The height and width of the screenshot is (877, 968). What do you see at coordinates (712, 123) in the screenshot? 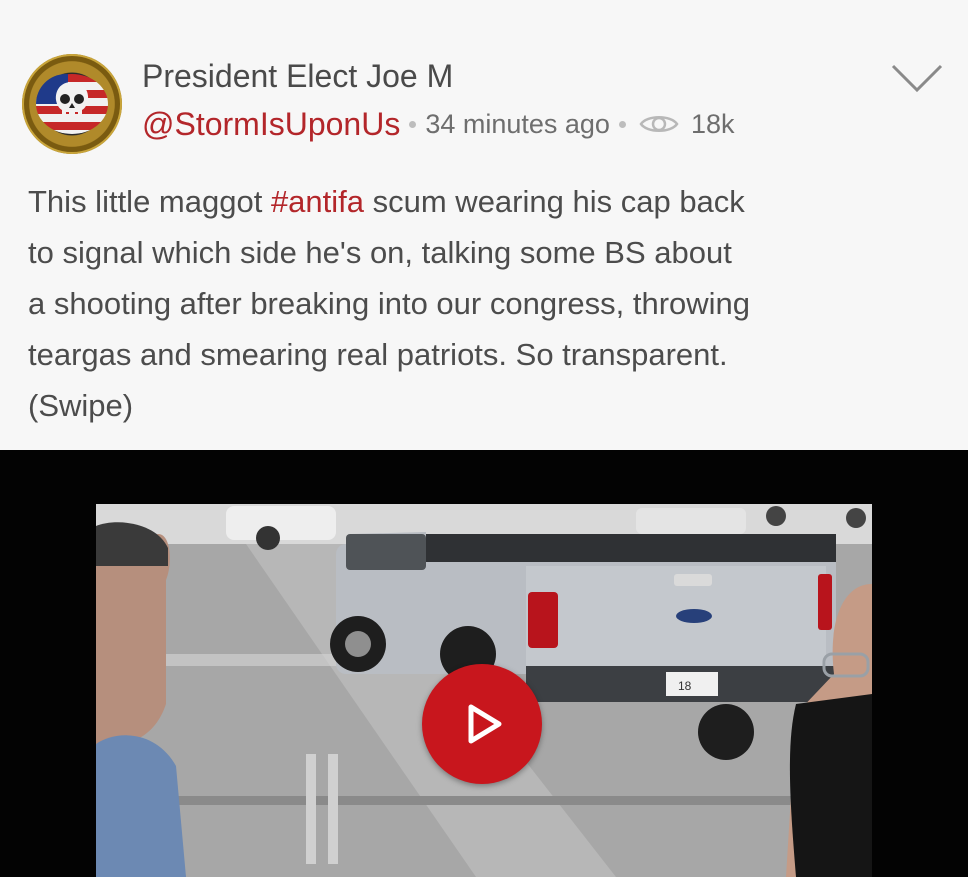
I see `view-count: 18k` at bounding box center [712, 123].